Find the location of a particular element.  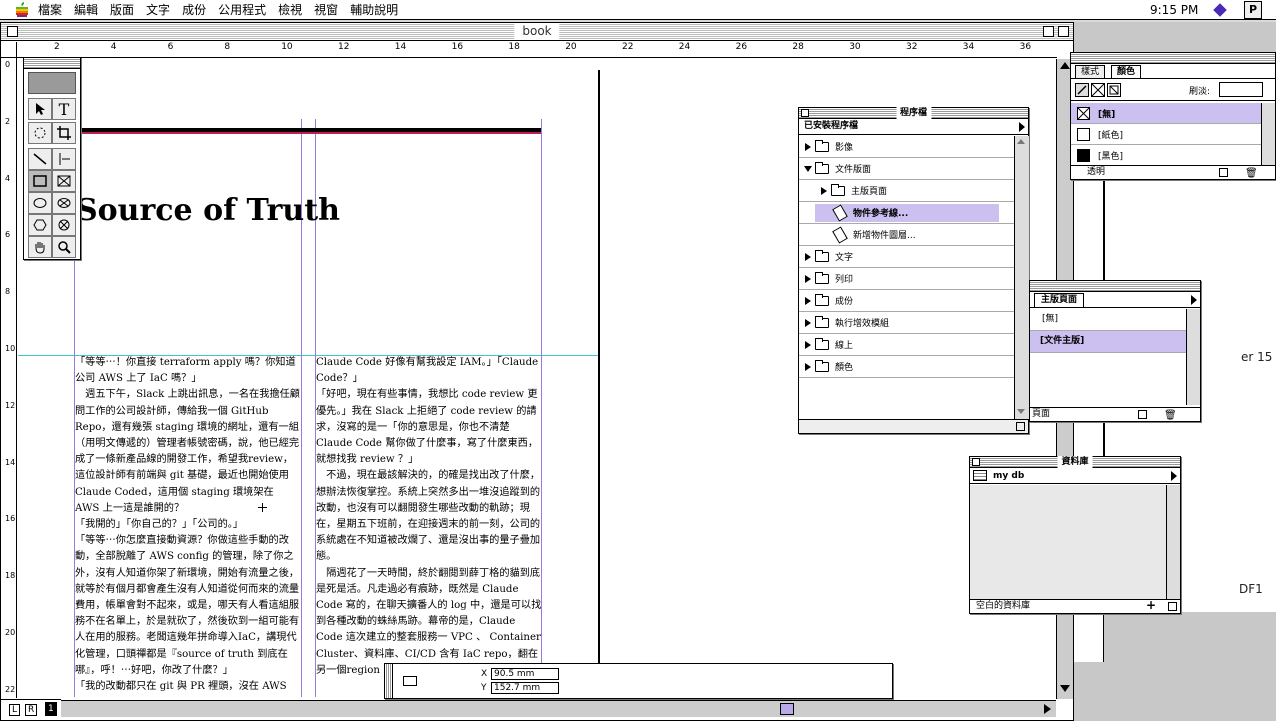

oval-picture-box-tool-icon is located at coordinates (64, 203).